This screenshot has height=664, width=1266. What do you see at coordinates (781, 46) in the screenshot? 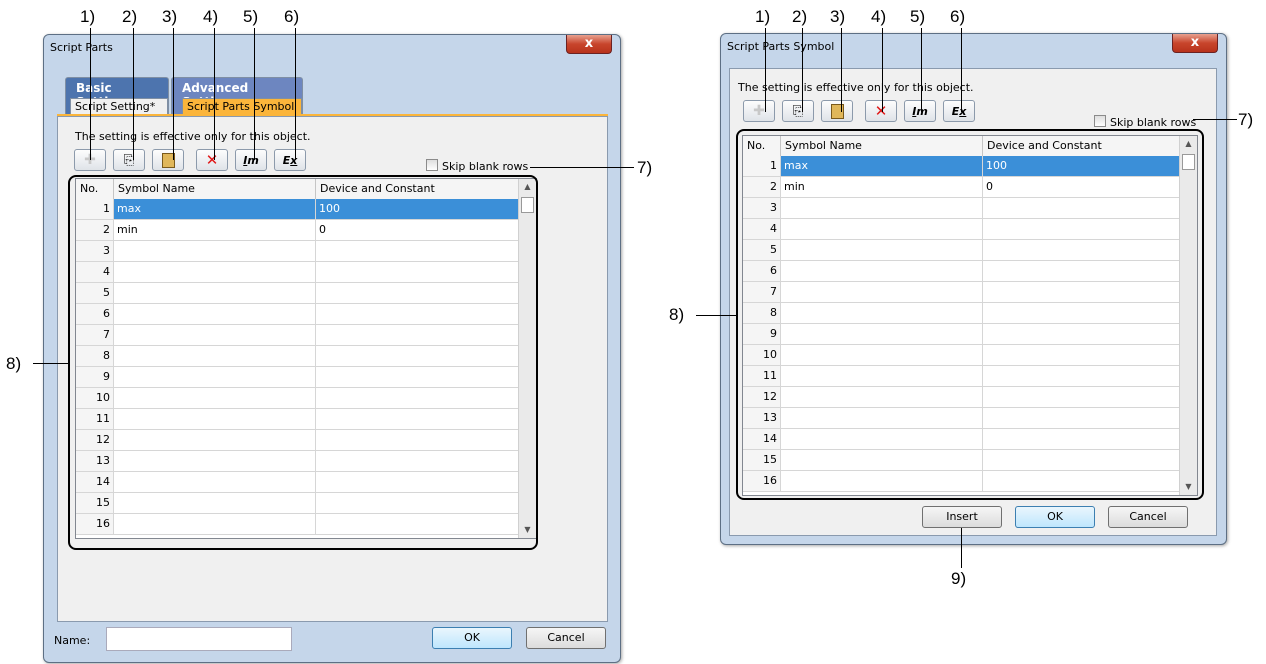
I see `dialog-title: Script Parts Symbol` at bounding box center [781, 46].